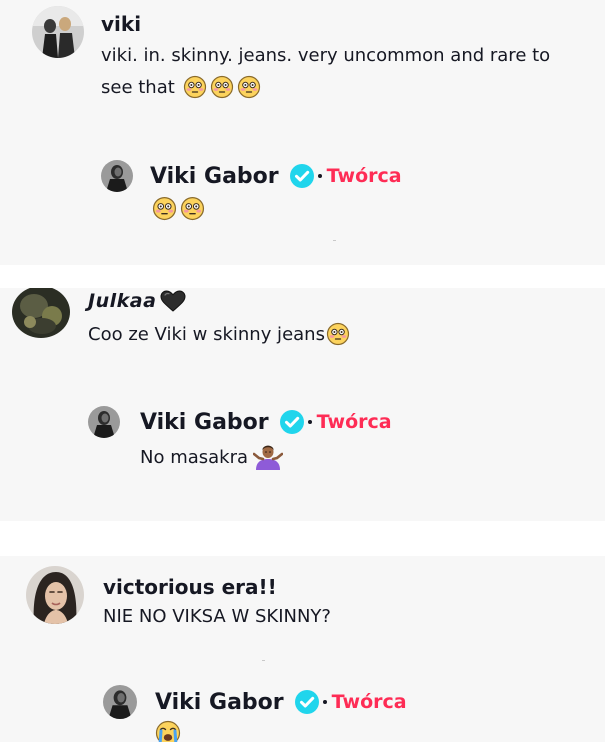  I want to click on comment-author-name: Julkaa, so click(122, 301).